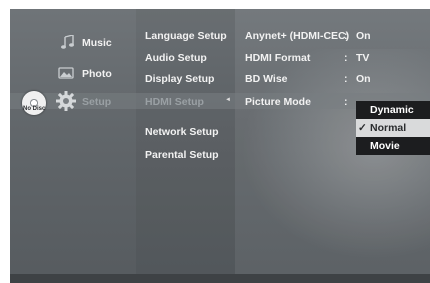 Image resolution: width=430 pixels, height=283 pixels. What do you see at coordinates (182, 132) in the screenshot?
I see `menu-network-setup: Network Setup` at bounding box center [182, 132].